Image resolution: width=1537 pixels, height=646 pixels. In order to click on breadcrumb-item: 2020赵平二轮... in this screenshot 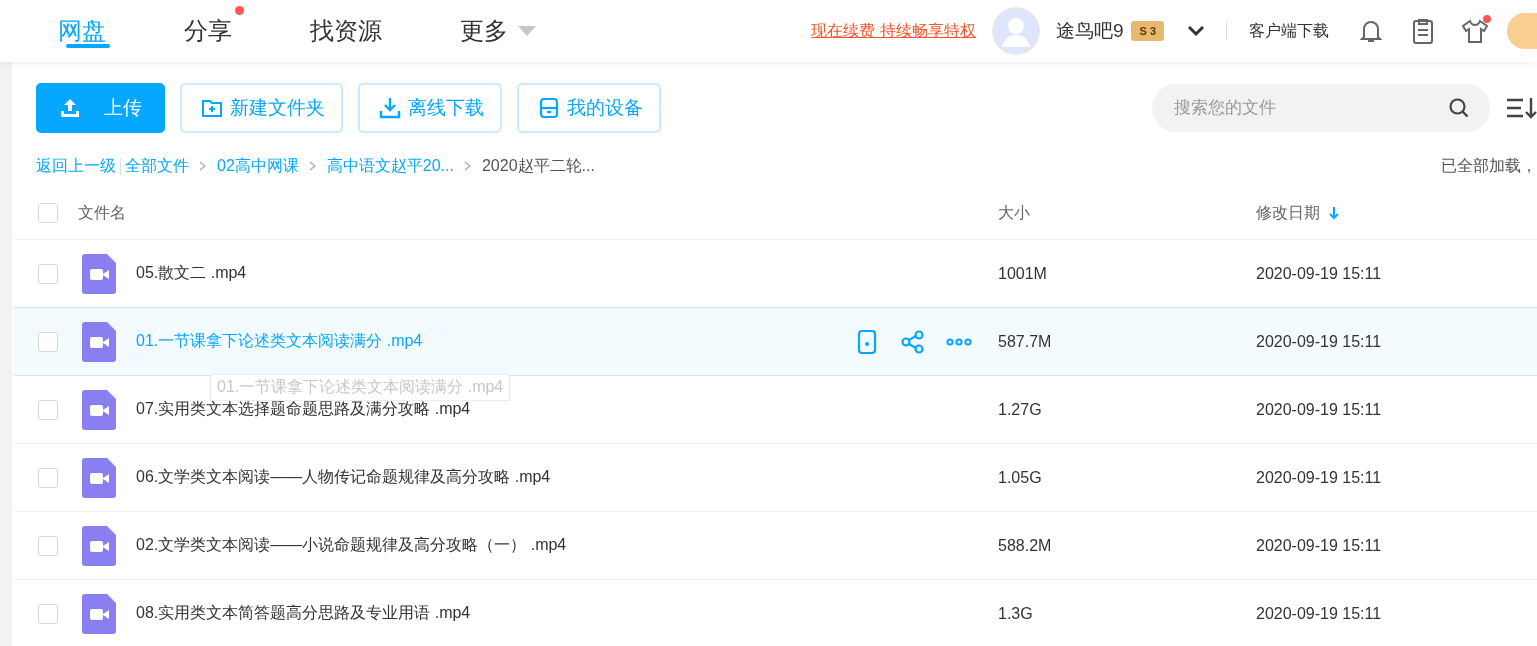, I will do `click(538, 165)`.